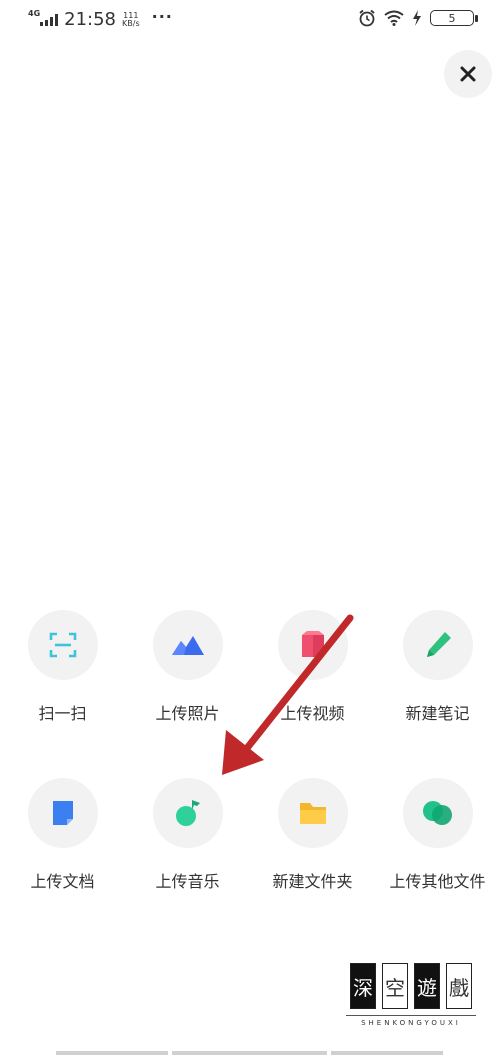  I want to click on gesture-bar, so click(250, 1054).